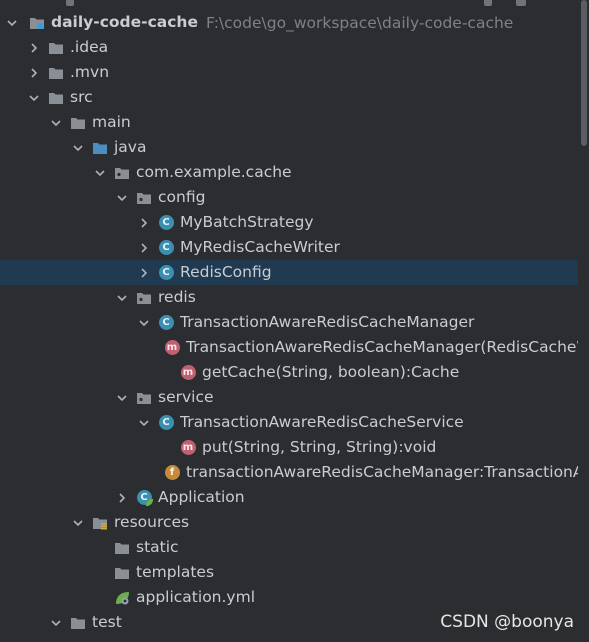  I want to click on tree-row-application-yml: application.yml, so click(289, 597).